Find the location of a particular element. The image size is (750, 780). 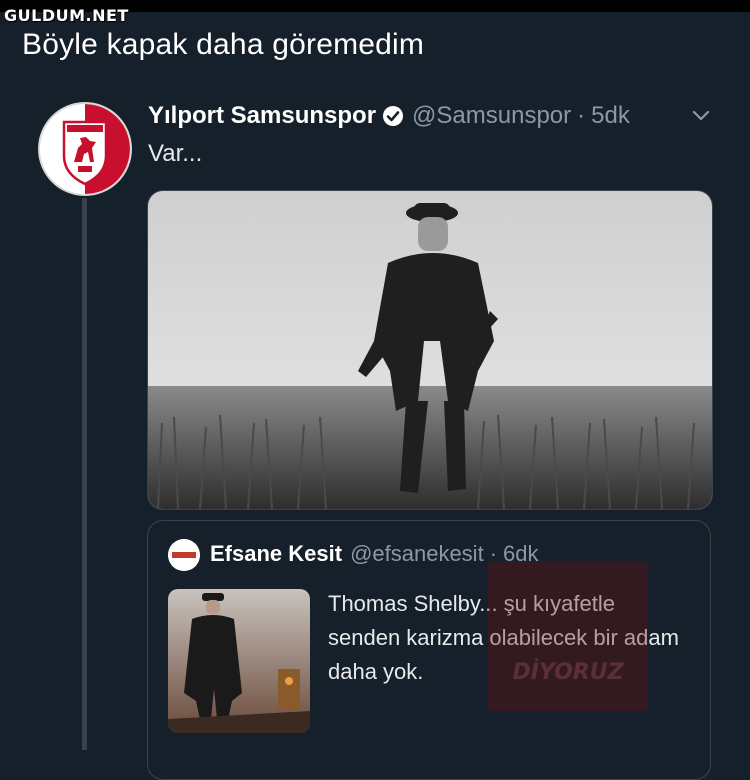

author-handle: @Samsunspor is located at coordinates (491, 116).